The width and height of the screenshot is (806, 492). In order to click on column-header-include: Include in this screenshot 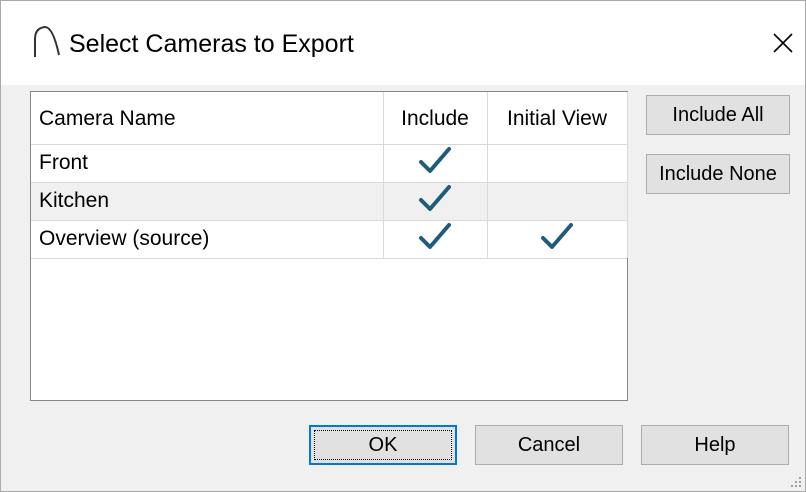, I will do `click(435, 119)`.